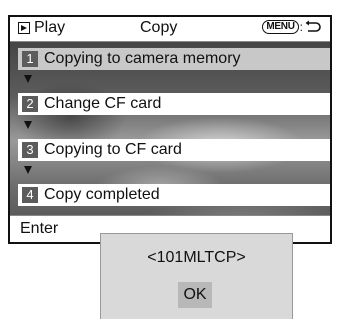  Describe the element at coordinates (30, 104) in the screenshot. I see `step-number: 2` at that location.